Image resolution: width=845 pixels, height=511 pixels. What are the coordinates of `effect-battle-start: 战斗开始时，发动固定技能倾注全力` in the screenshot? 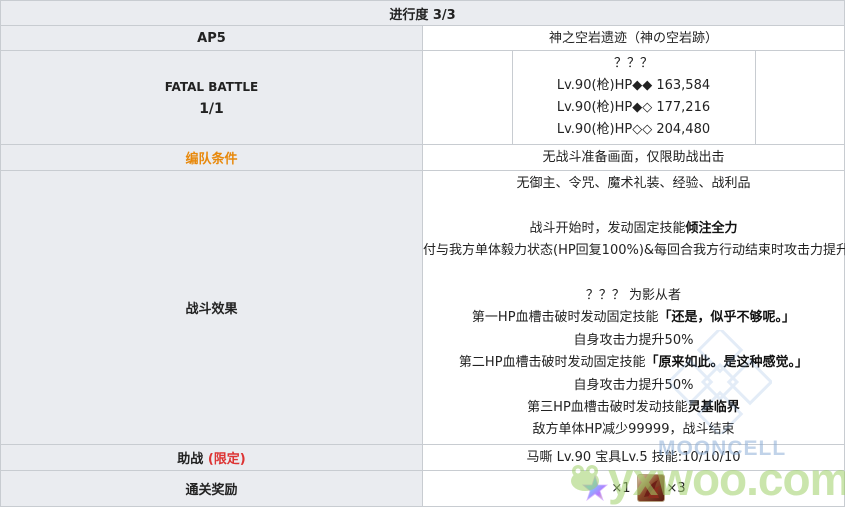 It's located at (633, 228).